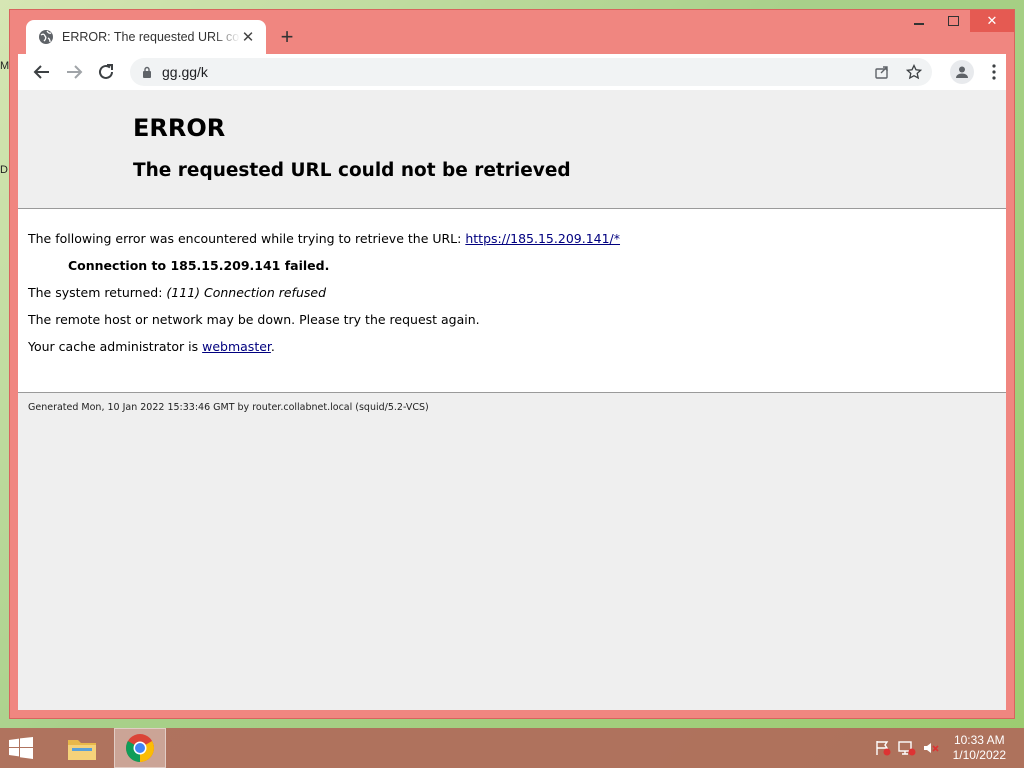 This screenshot has width=1024, height=768. What do you see at coordinates (46, 37) in the screenshot?
I see `globe-icon` at bounding box center [46, 37].